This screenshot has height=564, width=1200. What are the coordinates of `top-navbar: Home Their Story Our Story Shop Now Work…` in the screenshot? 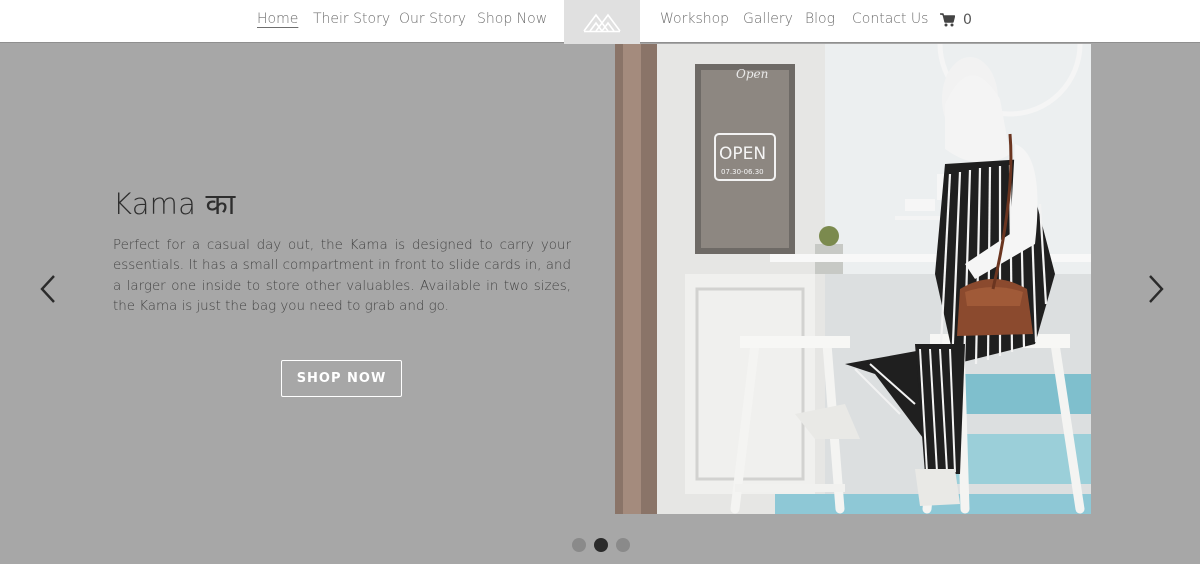 It's located at (600, 22).